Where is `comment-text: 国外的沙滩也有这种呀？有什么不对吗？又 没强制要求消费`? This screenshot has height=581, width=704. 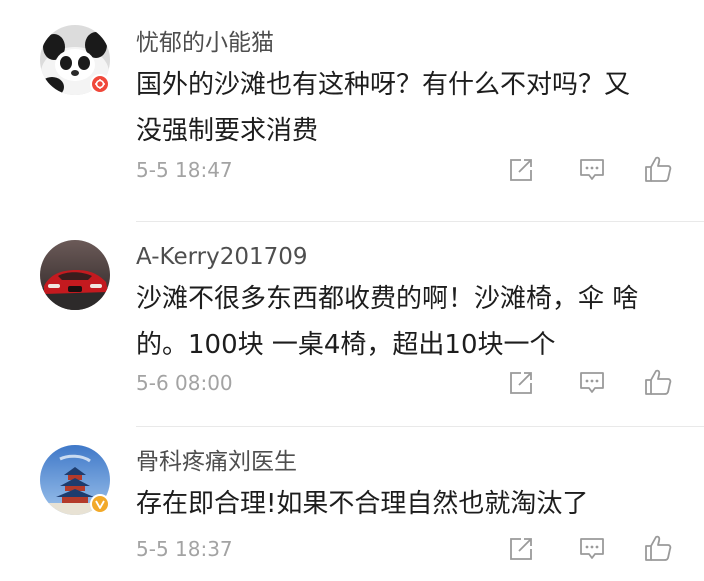 comment-text: 国外的沙滩也有这种呀？有什么不对吗？又 没强制要求消费 is located at coordinates (406, 108).